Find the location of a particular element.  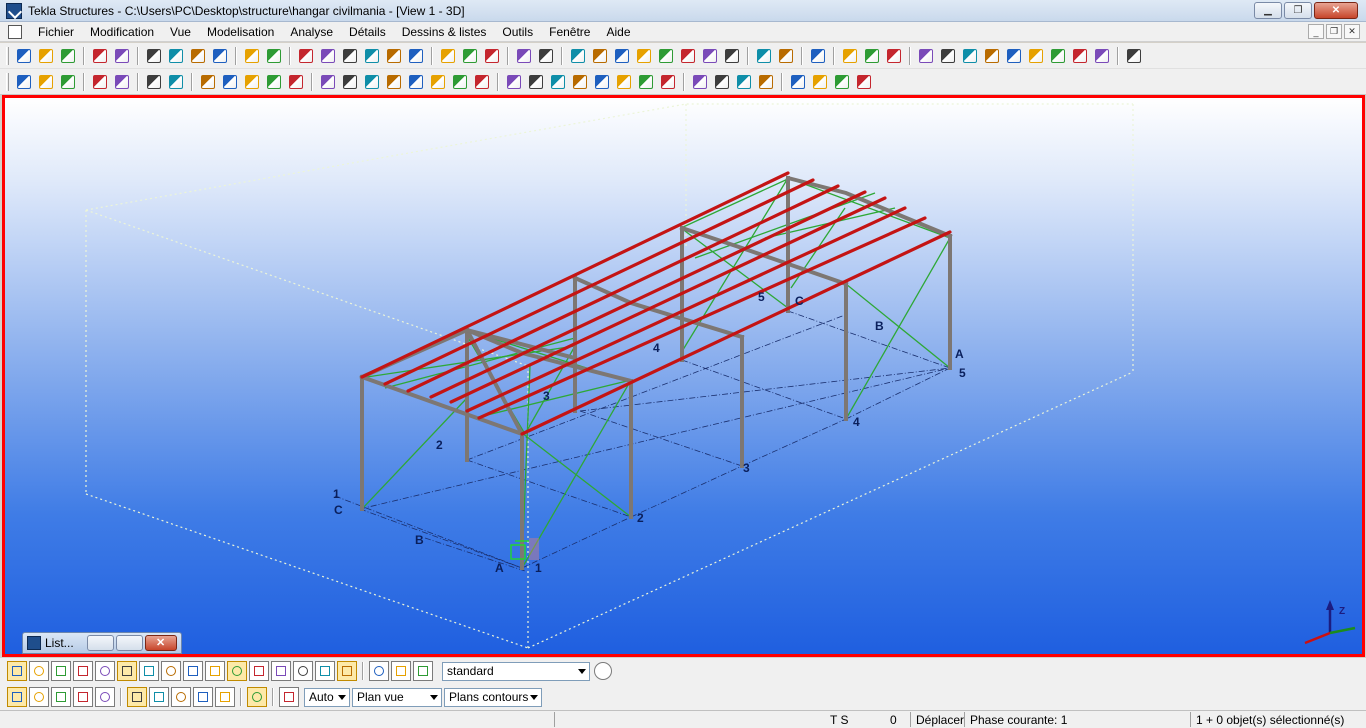

menu-aide: Aide is located at coordinates (618, 32).